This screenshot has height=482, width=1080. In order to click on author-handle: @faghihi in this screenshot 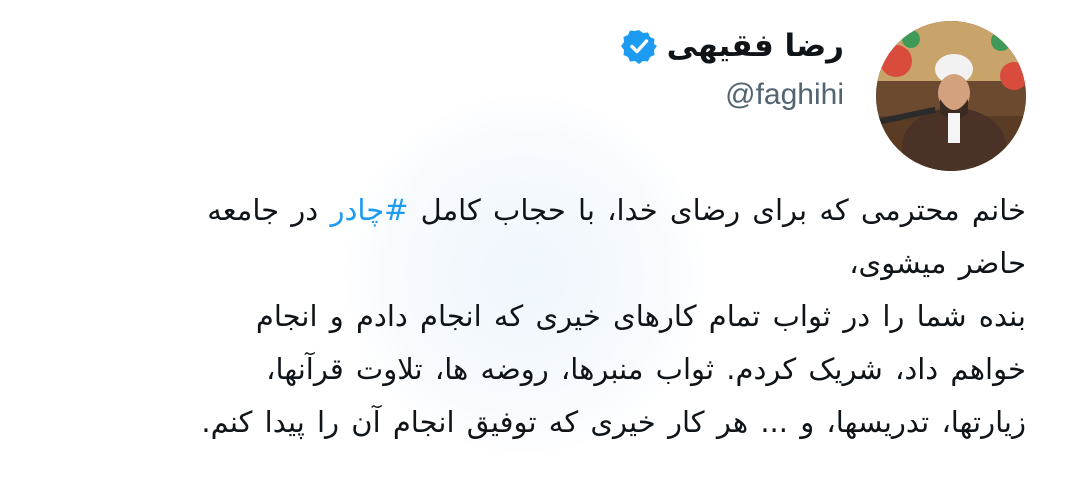, I will do `click(784, 95)`.